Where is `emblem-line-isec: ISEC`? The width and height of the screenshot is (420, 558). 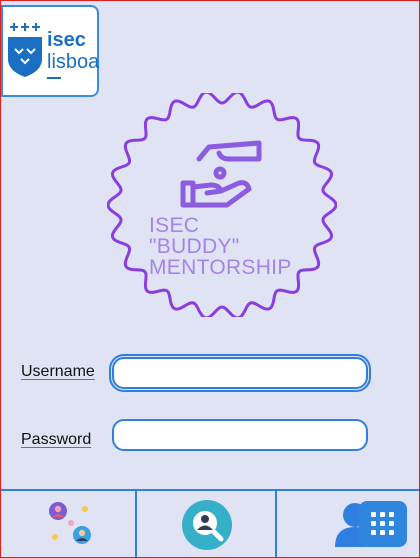 emblem-line-isec: ISEC is located at coordinates (174, 225).